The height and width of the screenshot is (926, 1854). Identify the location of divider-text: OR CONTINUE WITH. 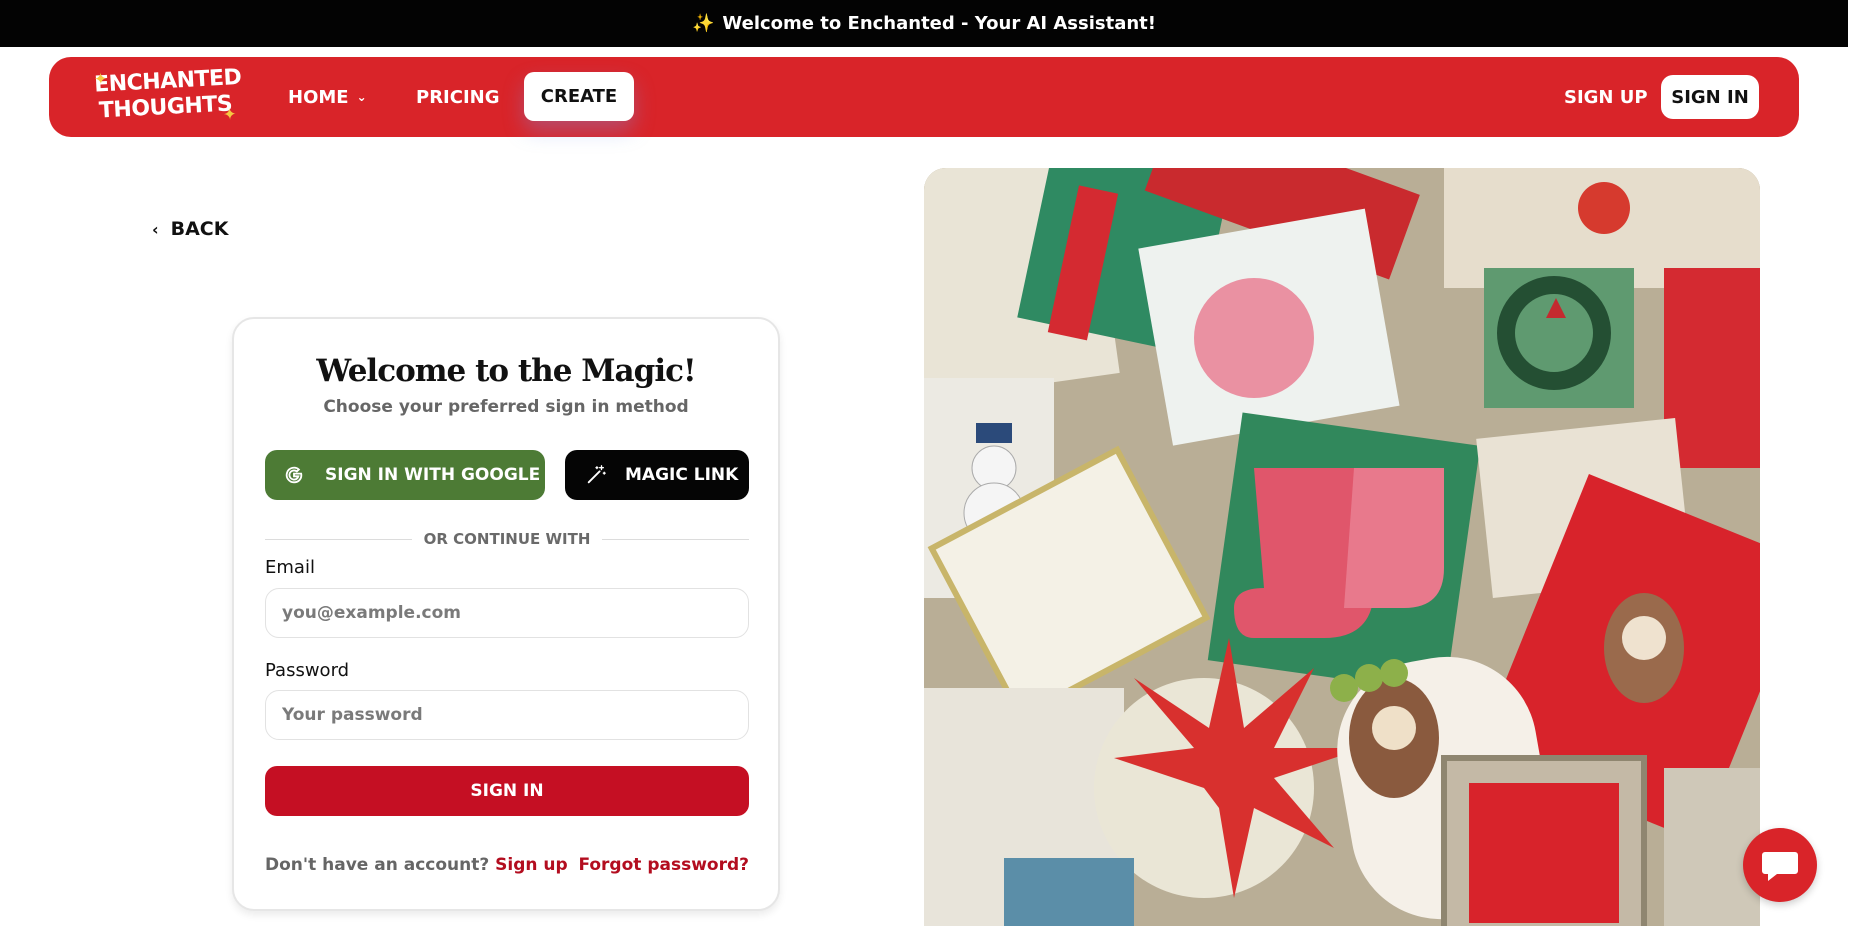
(507, 539).